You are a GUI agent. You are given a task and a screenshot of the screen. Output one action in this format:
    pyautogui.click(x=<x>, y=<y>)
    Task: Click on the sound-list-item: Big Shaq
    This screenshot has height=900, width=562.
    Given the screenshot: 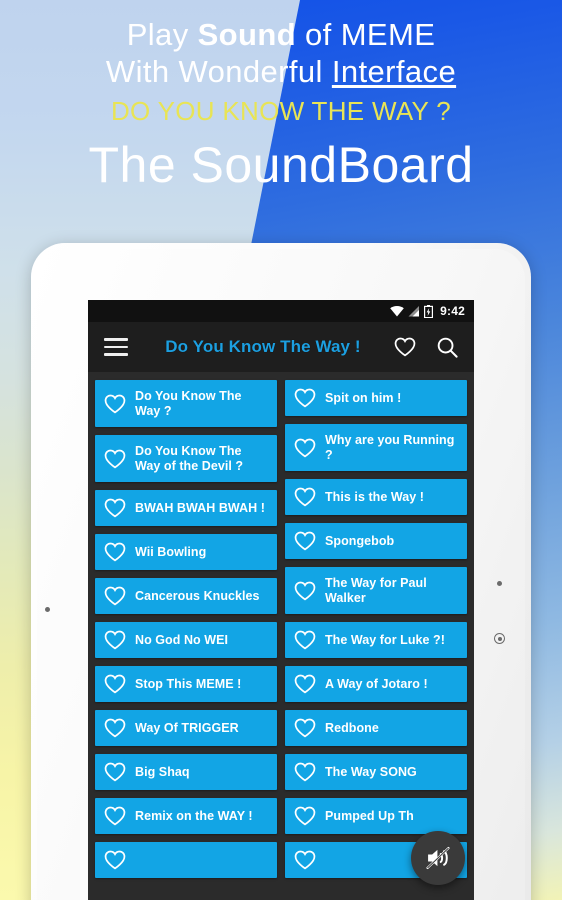 What is the action you would take?
    pyautogui.click(x=186, y=772)
    